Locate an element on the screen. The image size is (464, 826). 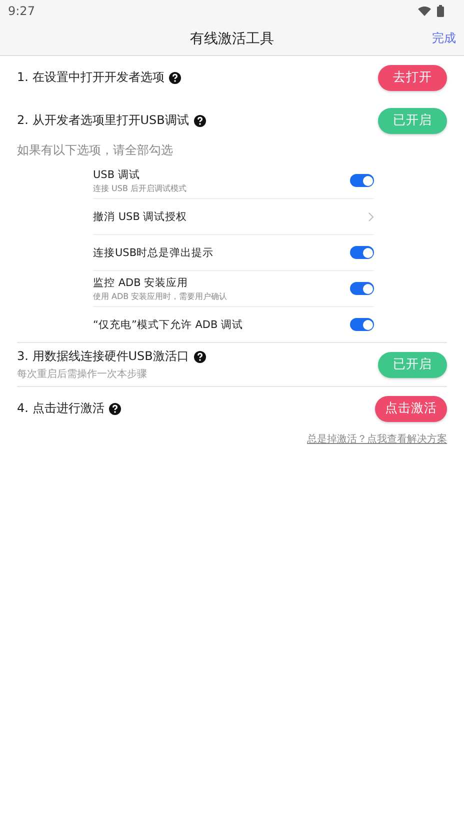
wifi-icon is located at coordinates (424, 11).